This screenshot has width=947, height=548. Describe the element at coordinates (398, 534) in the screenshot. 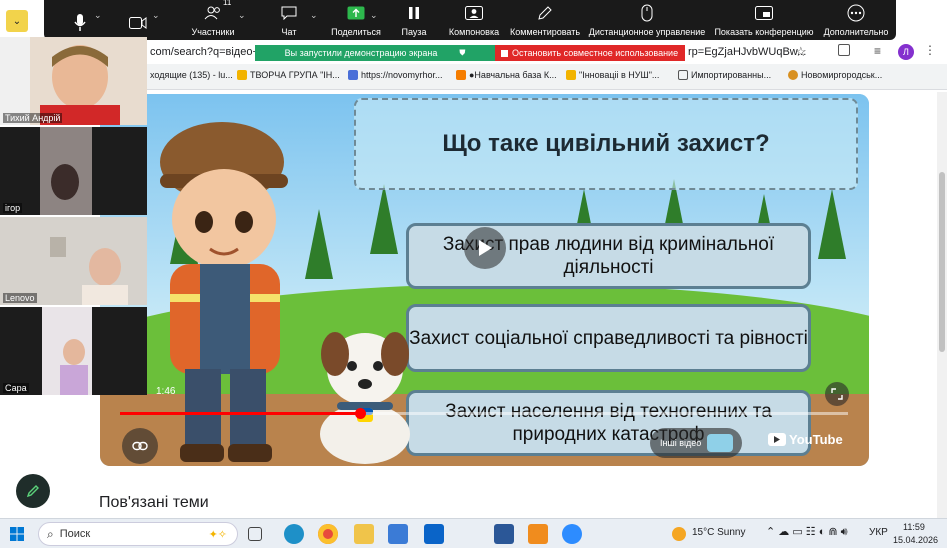

I see `store-icon` at that location.